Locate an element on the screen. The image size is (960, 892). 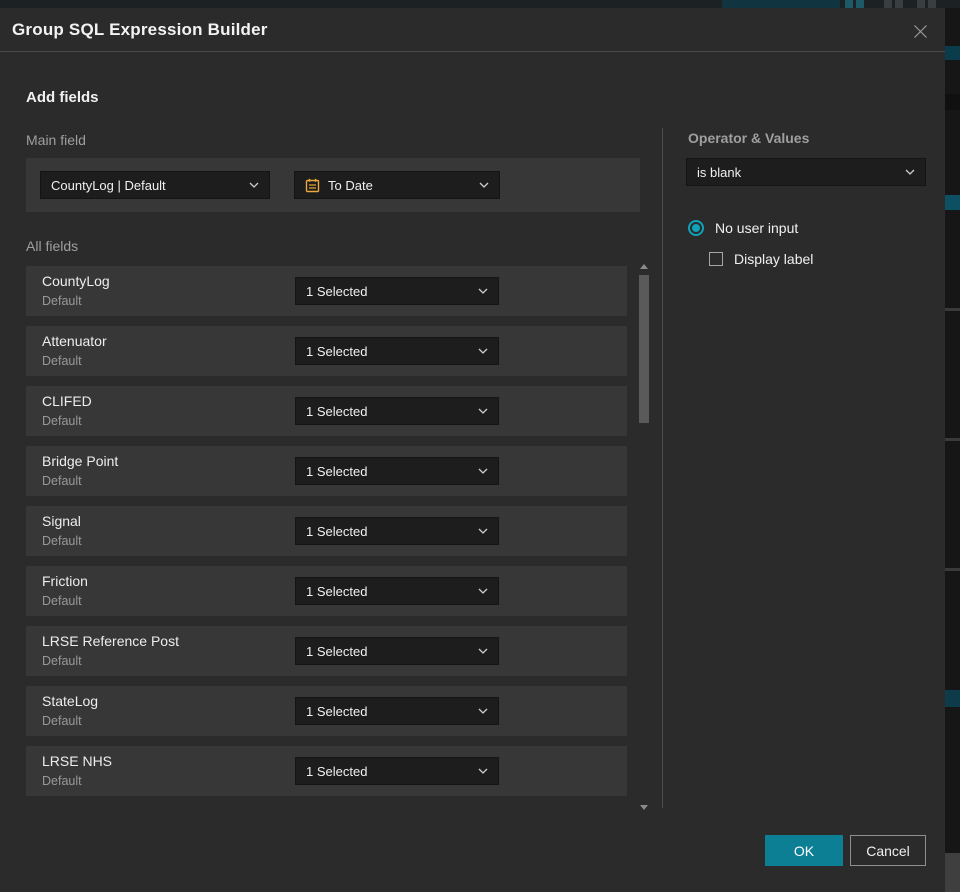
dialog-title: Group SQL Expression Builder is located at coordinates (140, 29).